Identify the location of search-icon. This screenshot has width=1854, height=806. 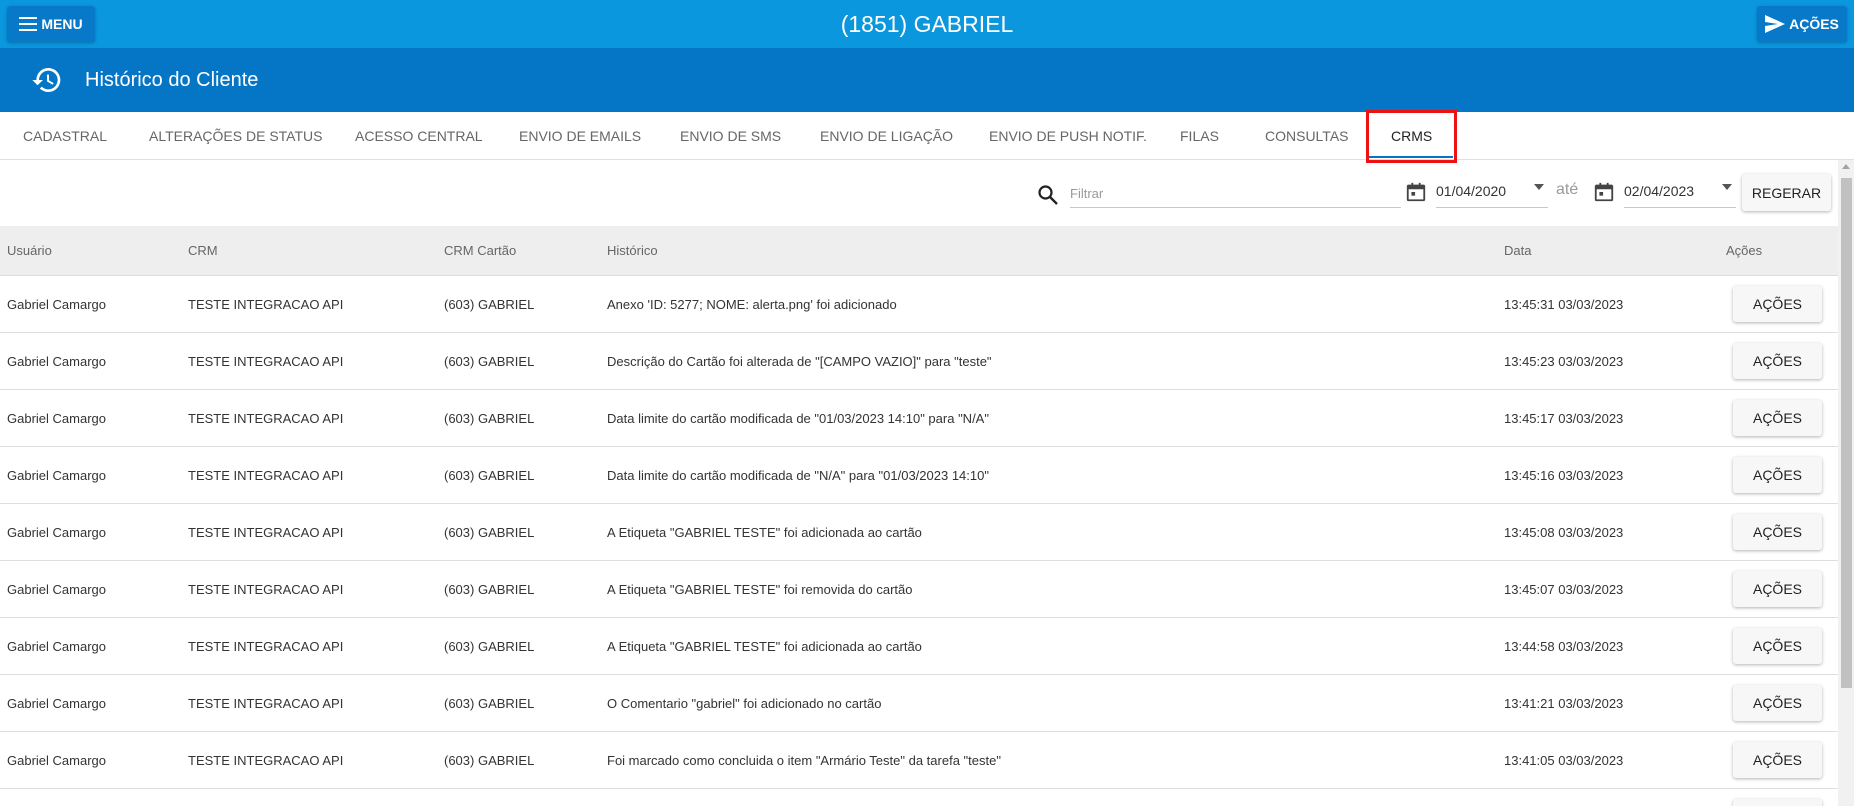
(1048, 195).